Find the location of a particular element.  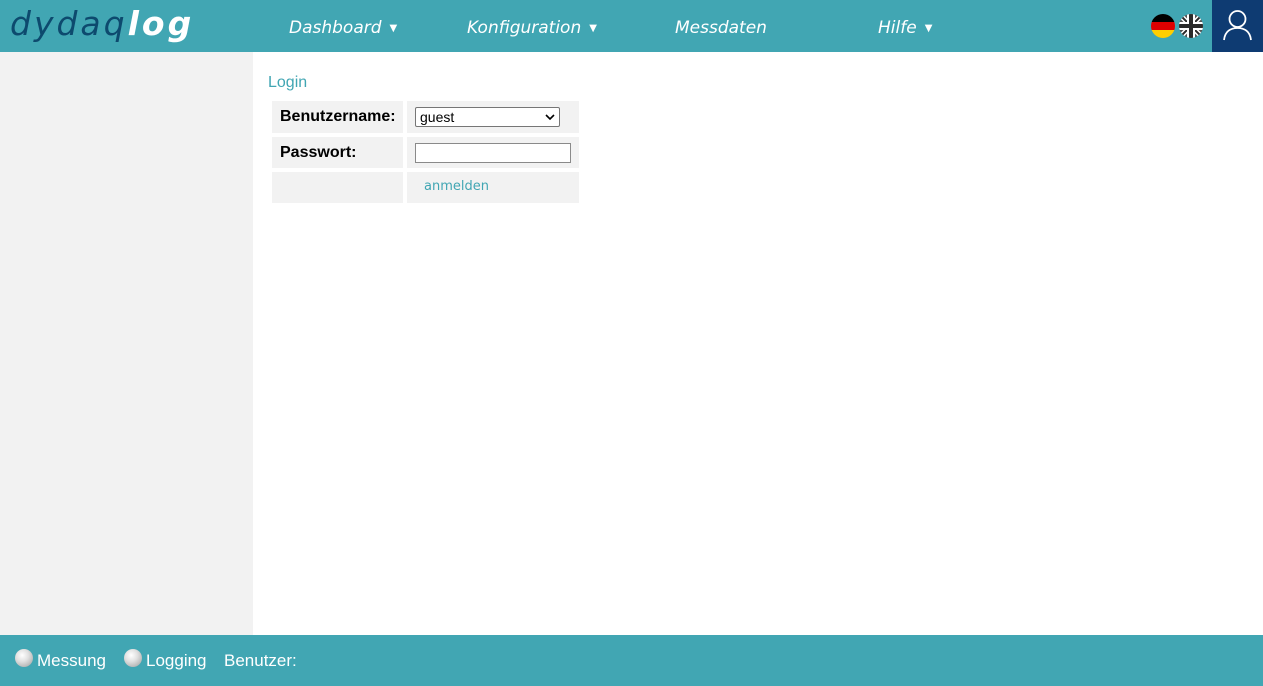

german-flag-icon is located at coordinates (1163, 26).